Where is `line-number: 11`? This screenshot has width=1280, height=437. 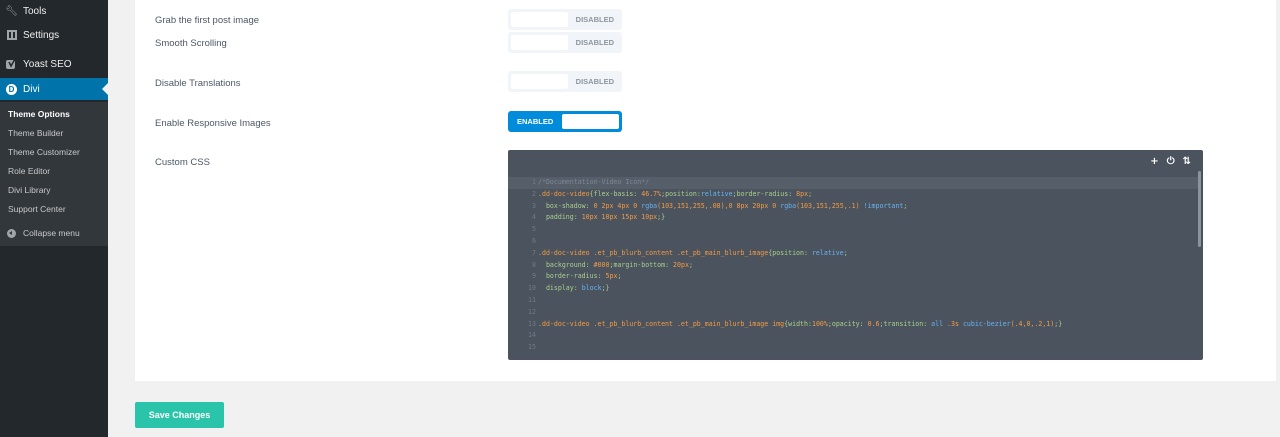
line-number: 11 is located at coordinates (532, 299).